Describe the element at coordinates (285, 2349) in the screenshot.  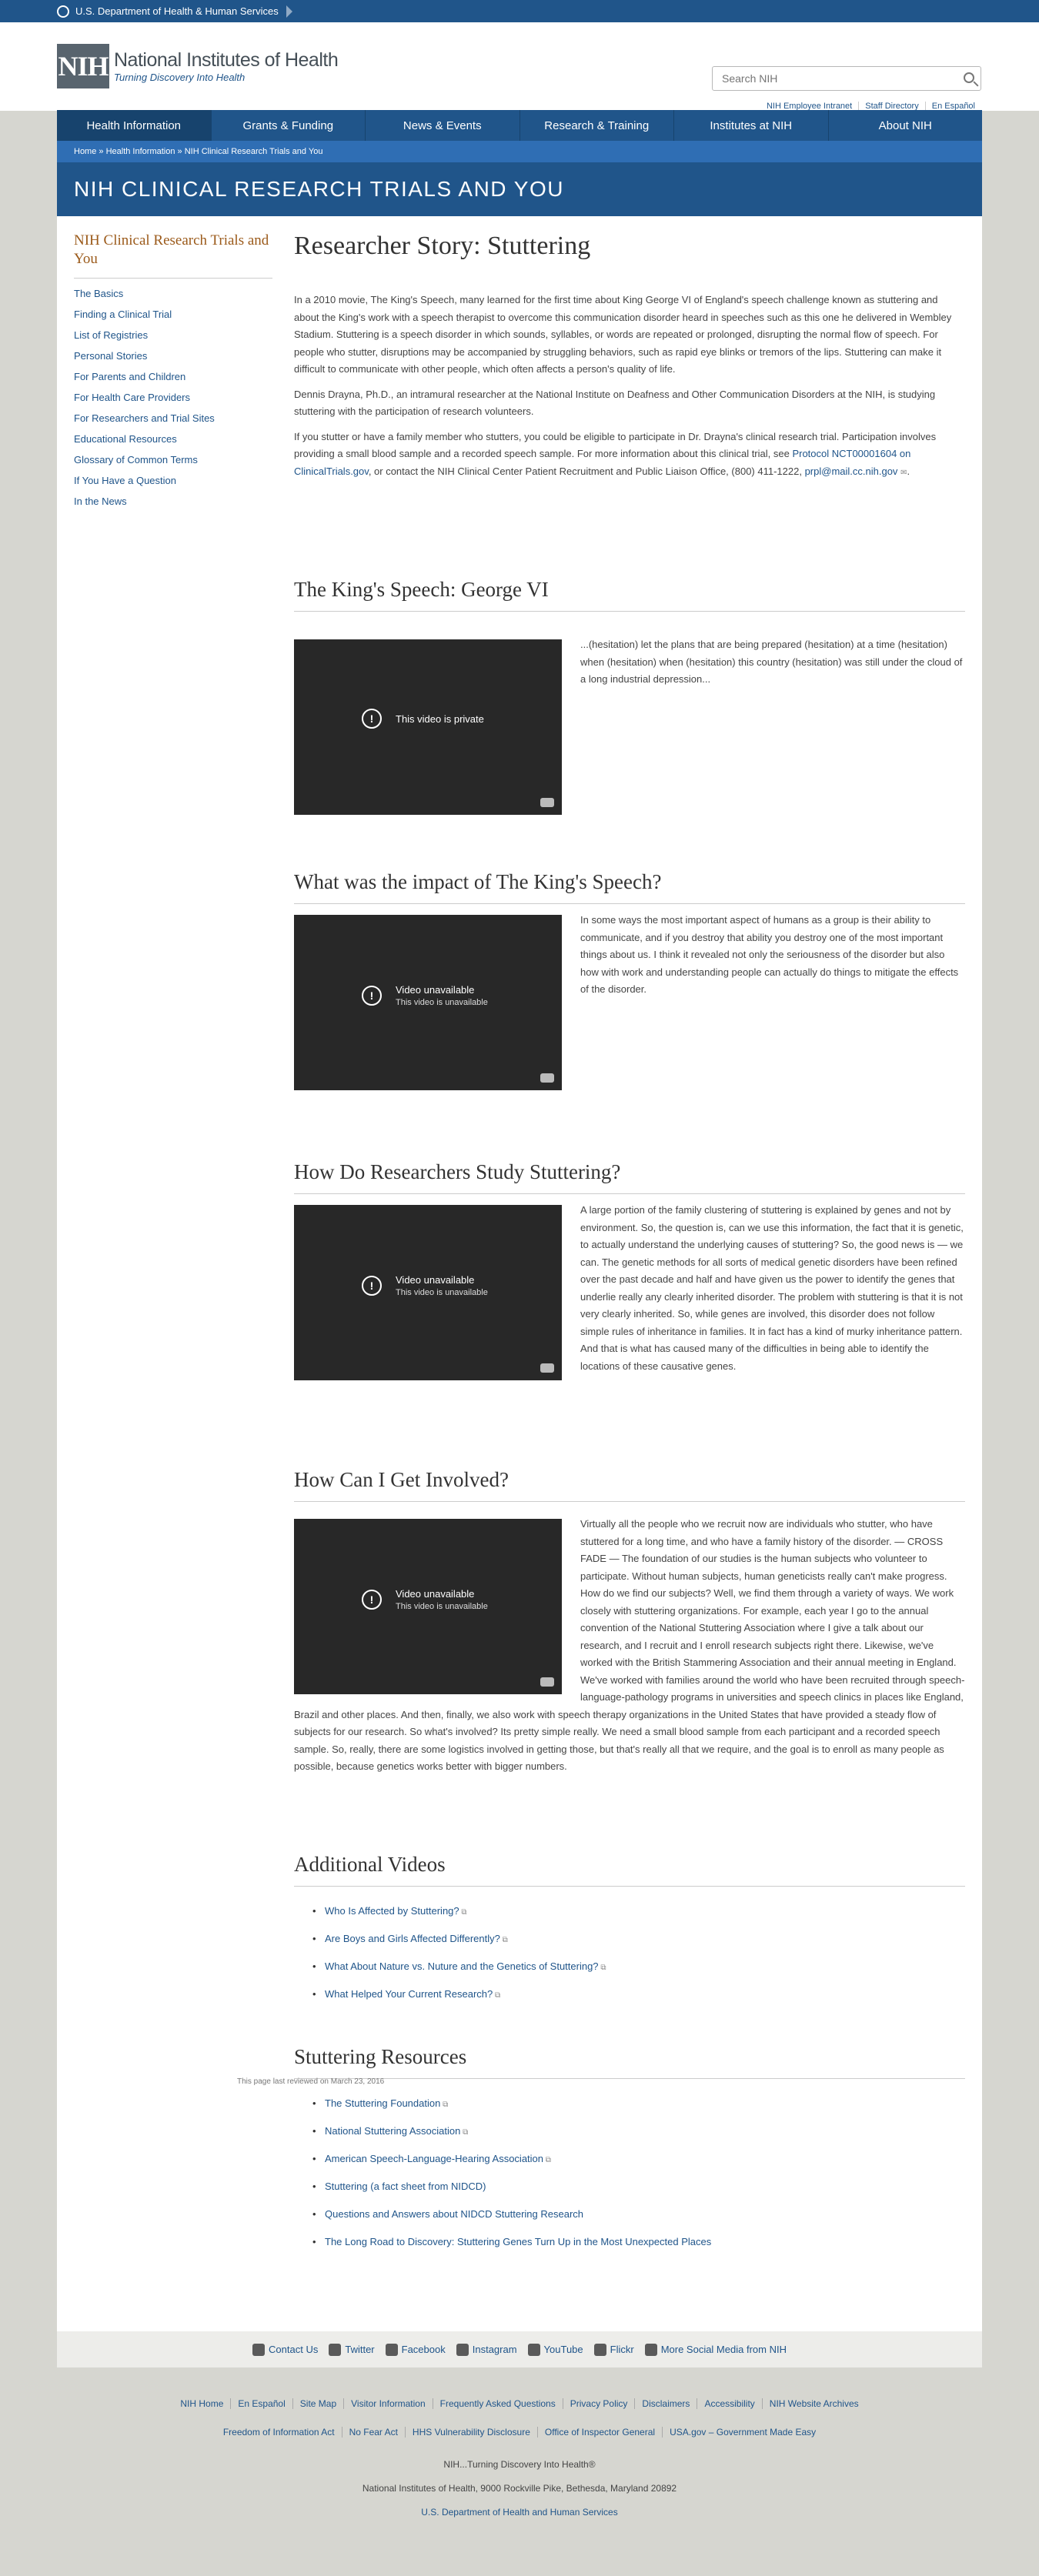
I see `social-contact: Contact Us` at that location.